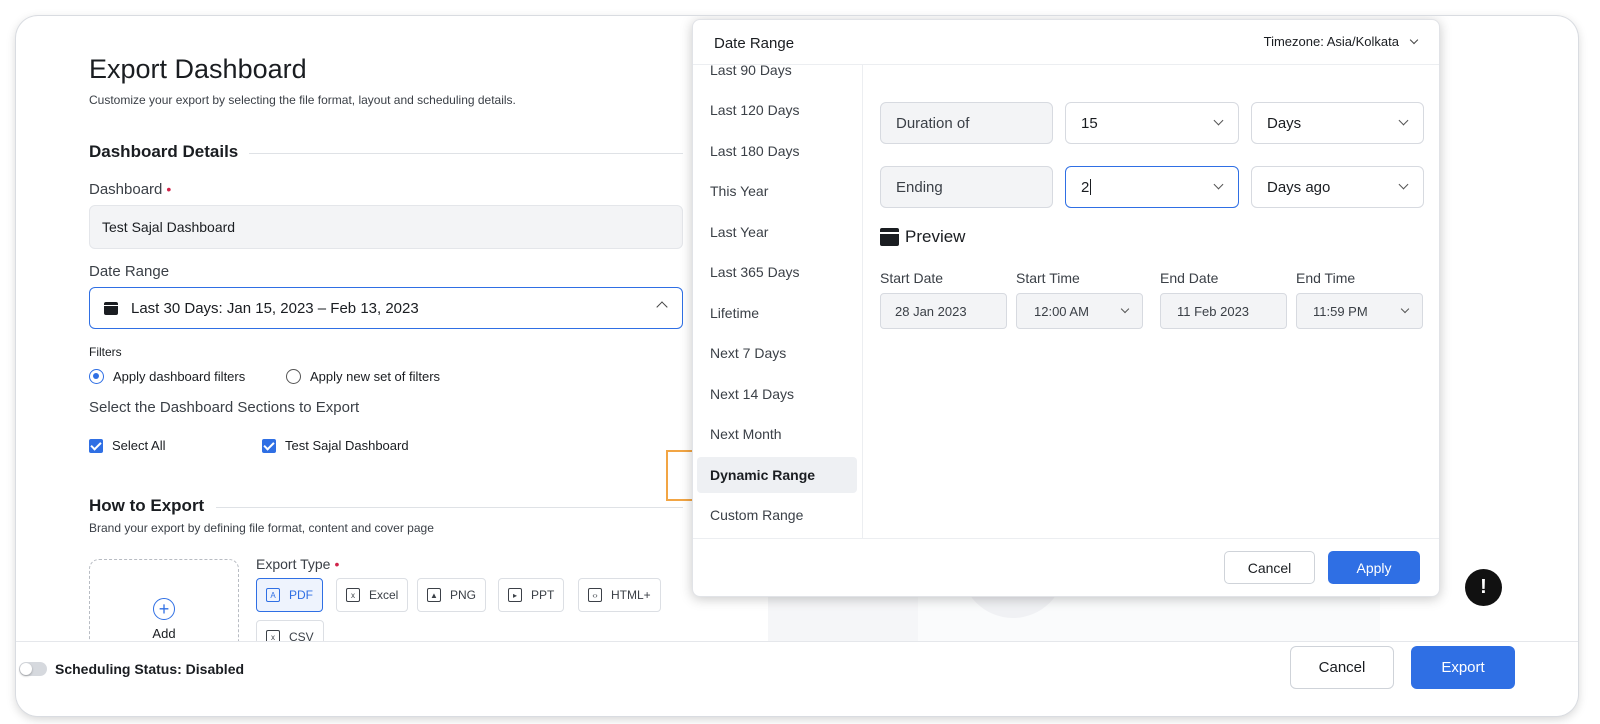 Image resolution: width=1600 pixels, height=724 pixels. I want to click on plus-circle-icon: +, so click(164, 609).